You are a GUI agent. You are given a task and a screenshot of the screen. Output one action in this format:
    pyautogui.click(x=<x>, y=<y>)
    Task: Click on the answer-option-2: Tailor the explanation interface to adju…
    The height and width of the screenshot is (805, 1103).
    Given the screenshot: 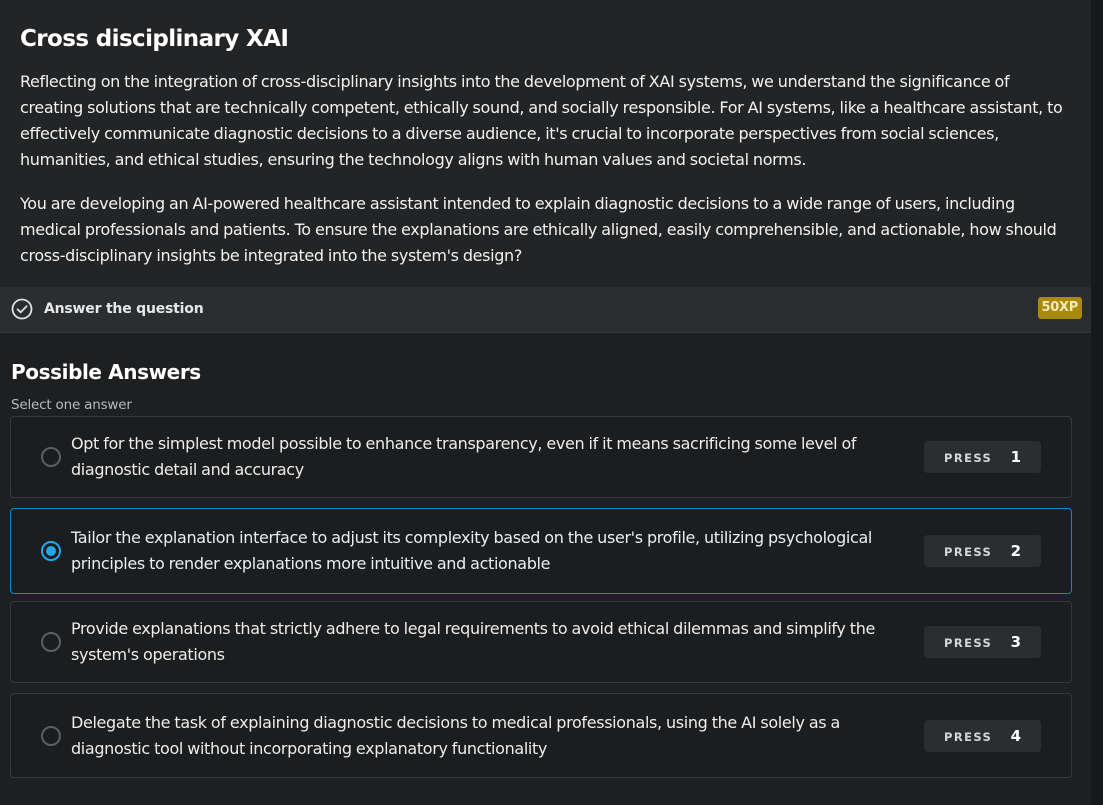 What is the action you would take?
    pyautogui.click(x=541, y=551)
    